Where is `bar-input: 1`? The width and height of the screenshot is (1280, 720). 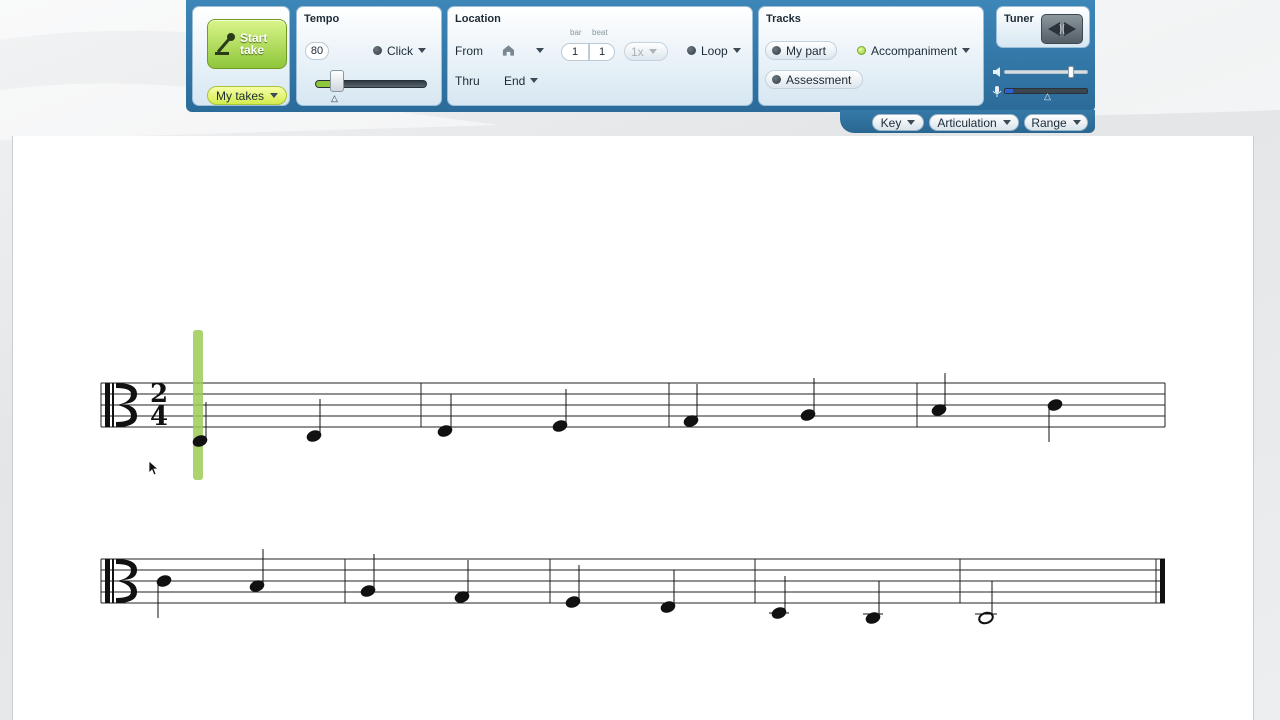 bar-input: 1 is located at coordinates (575, 52).